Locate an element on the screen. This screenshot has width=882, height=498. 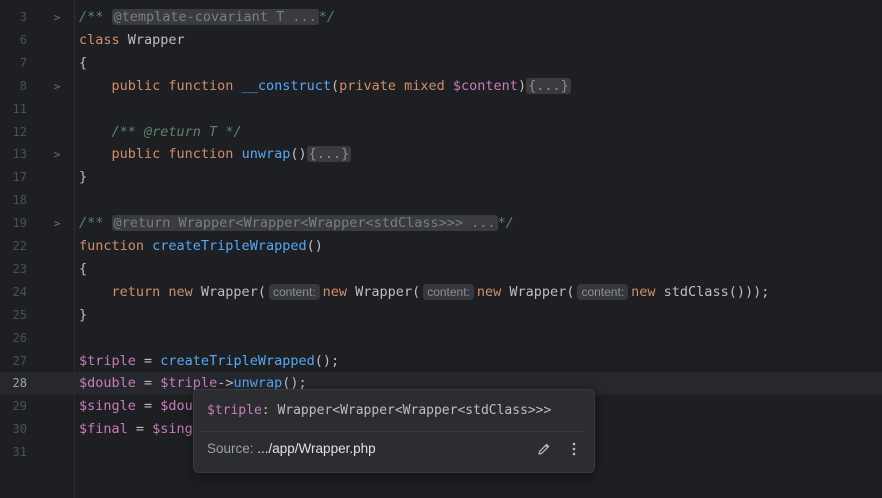
line-number: 29 is located at coordinates (19, 406).